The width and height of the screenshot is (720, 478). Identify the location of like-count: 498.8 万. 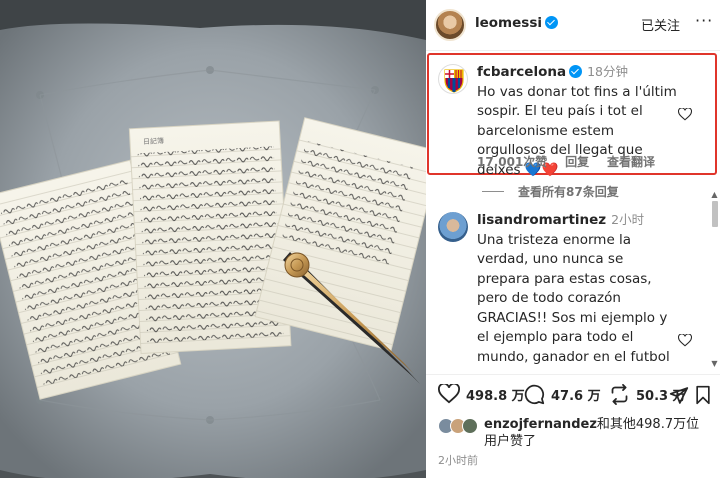
(495, 396).